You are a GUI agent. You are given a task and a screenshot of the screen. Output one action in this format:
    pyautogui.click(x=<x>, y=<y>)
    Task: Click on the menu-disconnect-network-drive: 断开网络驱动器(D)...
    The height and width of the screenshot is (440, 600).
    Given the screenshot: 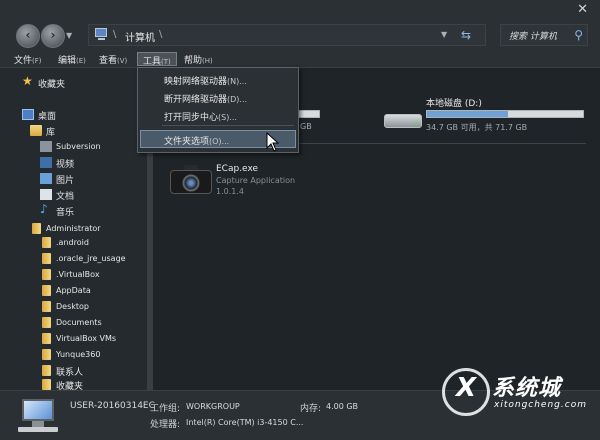 What is the action you would take?
    pyautogui.click(x=205, y=98)
    